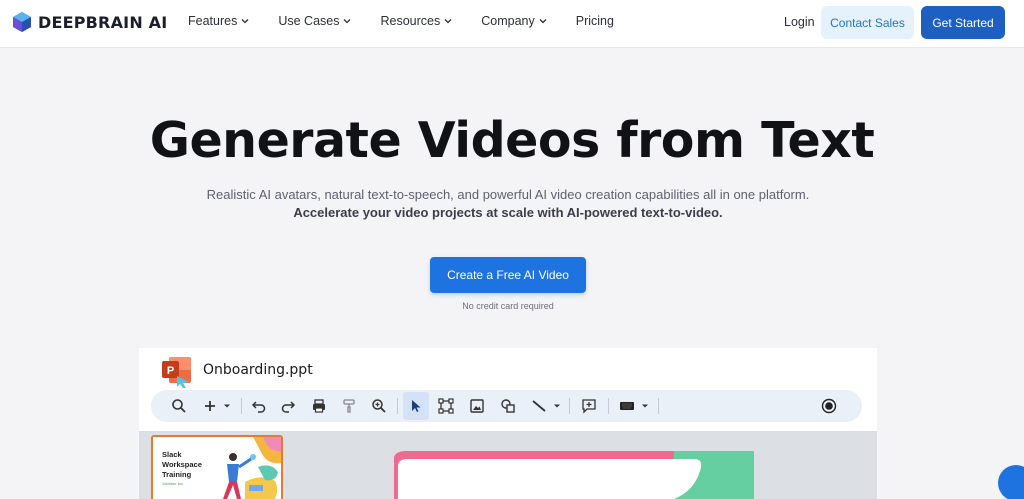 The height and width of the screenshot is (499, 1024). I want to click on main-slide-preview, so click(574, 475).